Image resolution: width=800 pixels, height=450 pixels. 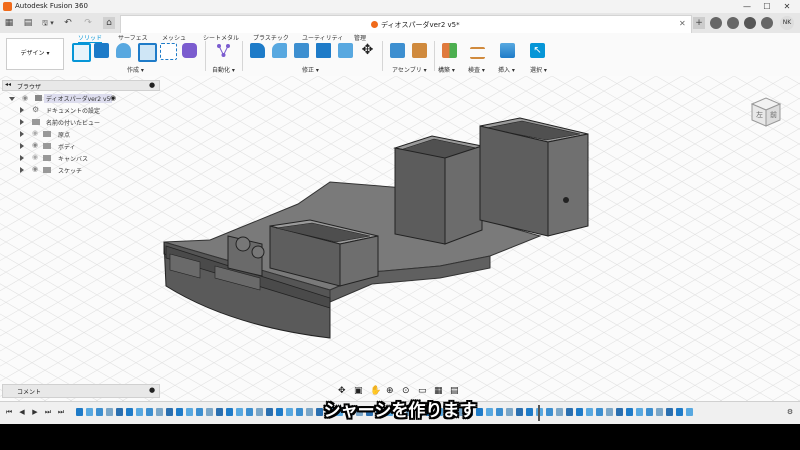 I want to click on help-icon, so click(x=767, y=23).